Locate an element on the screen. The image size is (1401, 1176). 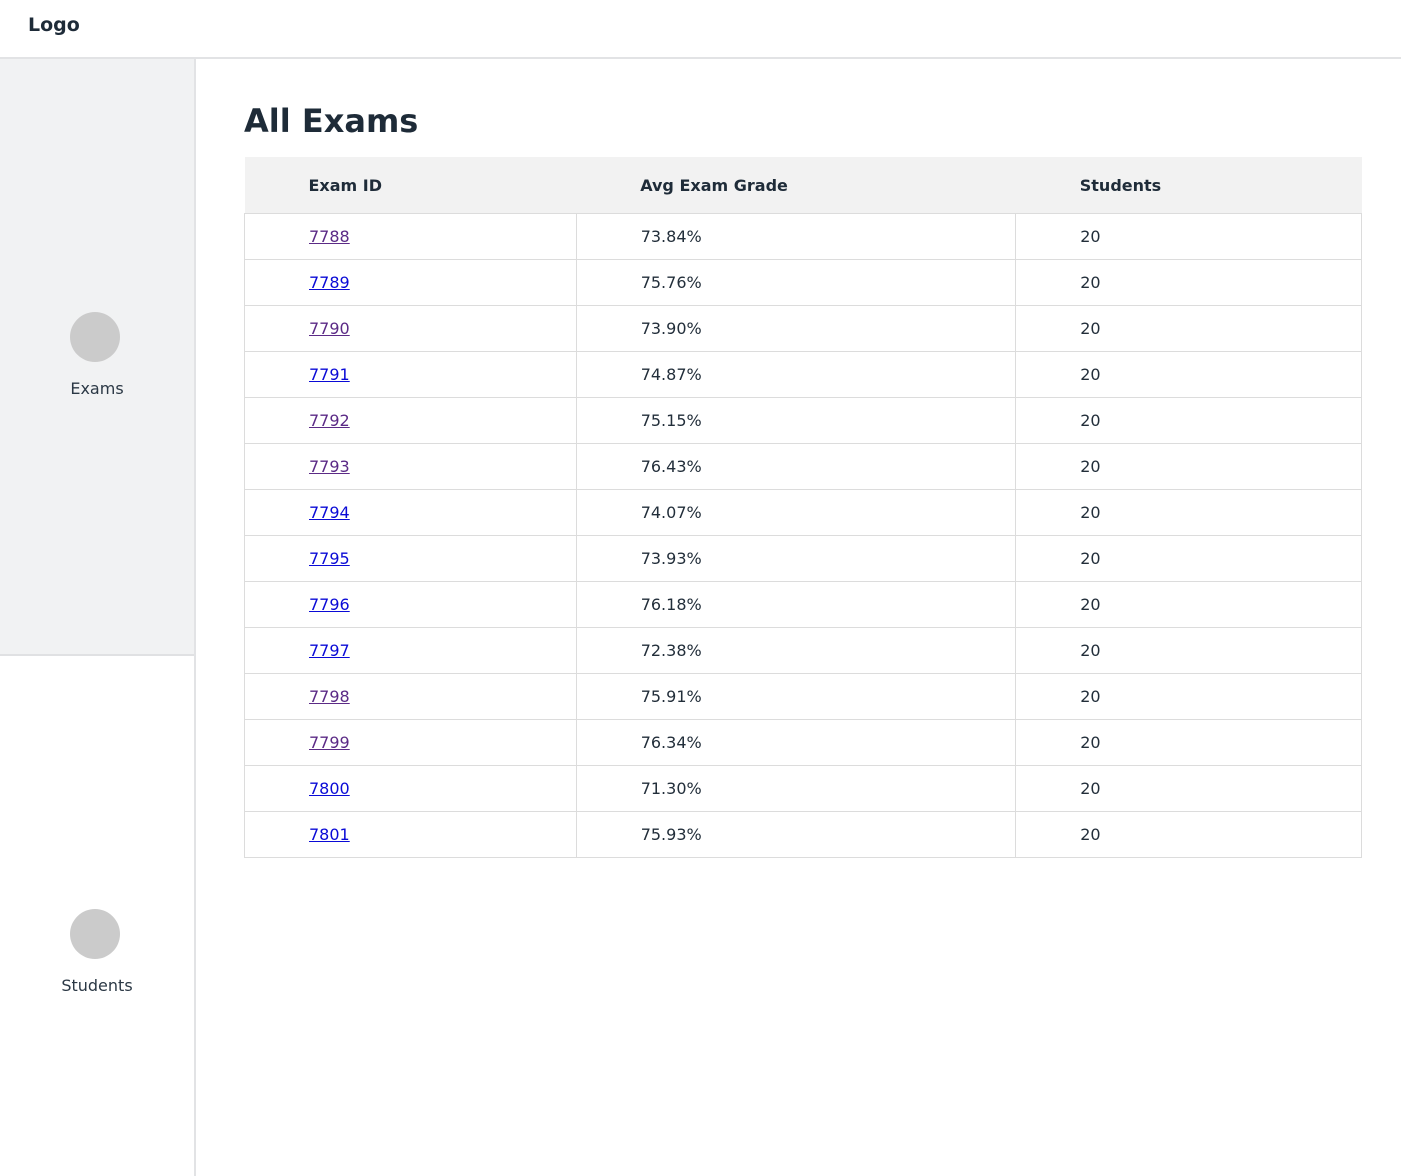
table-header: Exam ID Avg Exam Grade Students is located at coordinates (803, 185).